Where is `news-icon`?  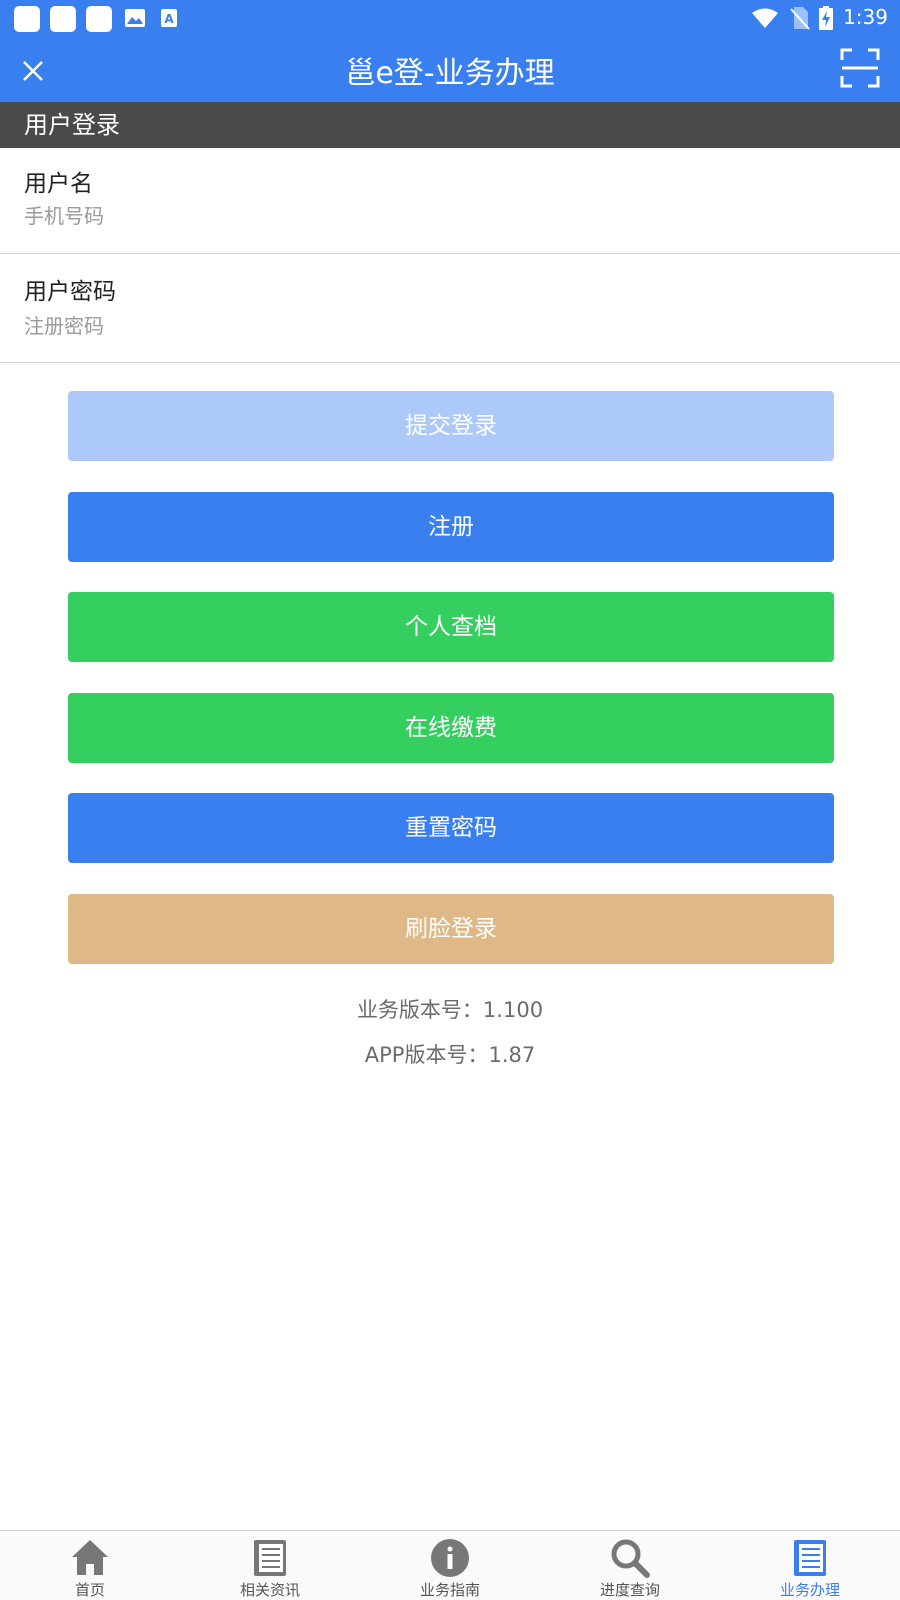
news-icon is located at coordinates (270, 1558).